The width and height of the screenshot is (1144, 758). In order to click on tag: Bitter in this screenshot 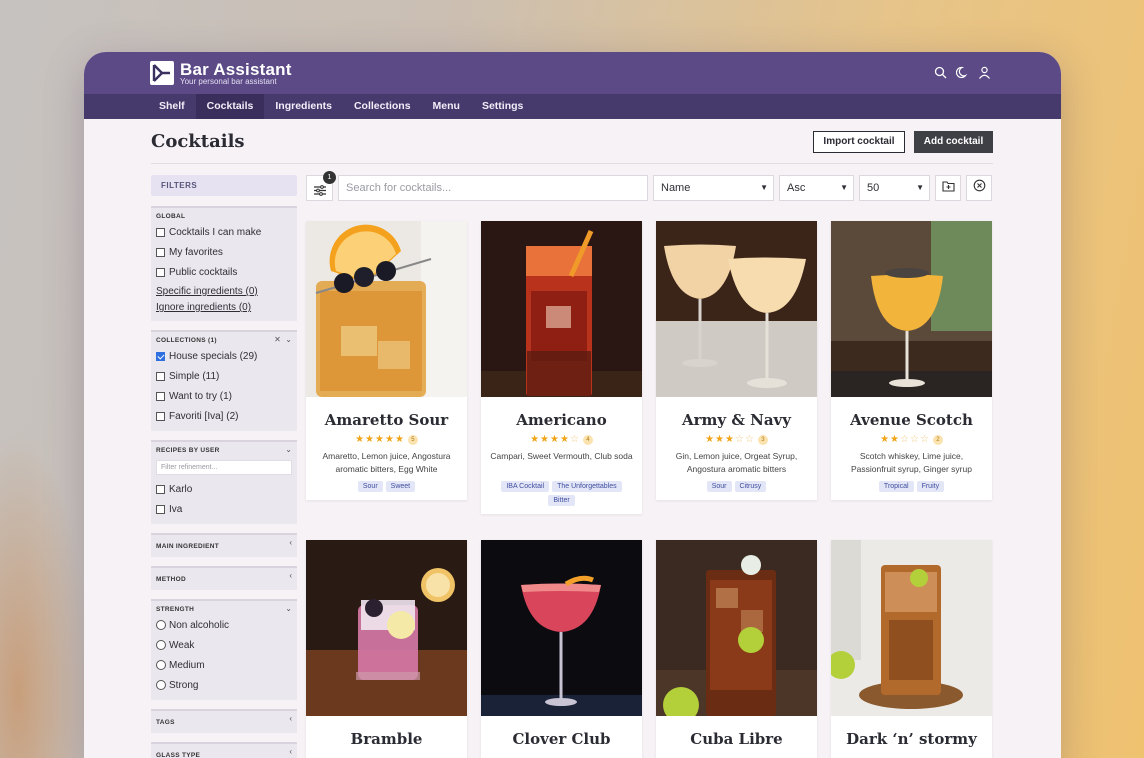, I will do `click(561, 500)`.